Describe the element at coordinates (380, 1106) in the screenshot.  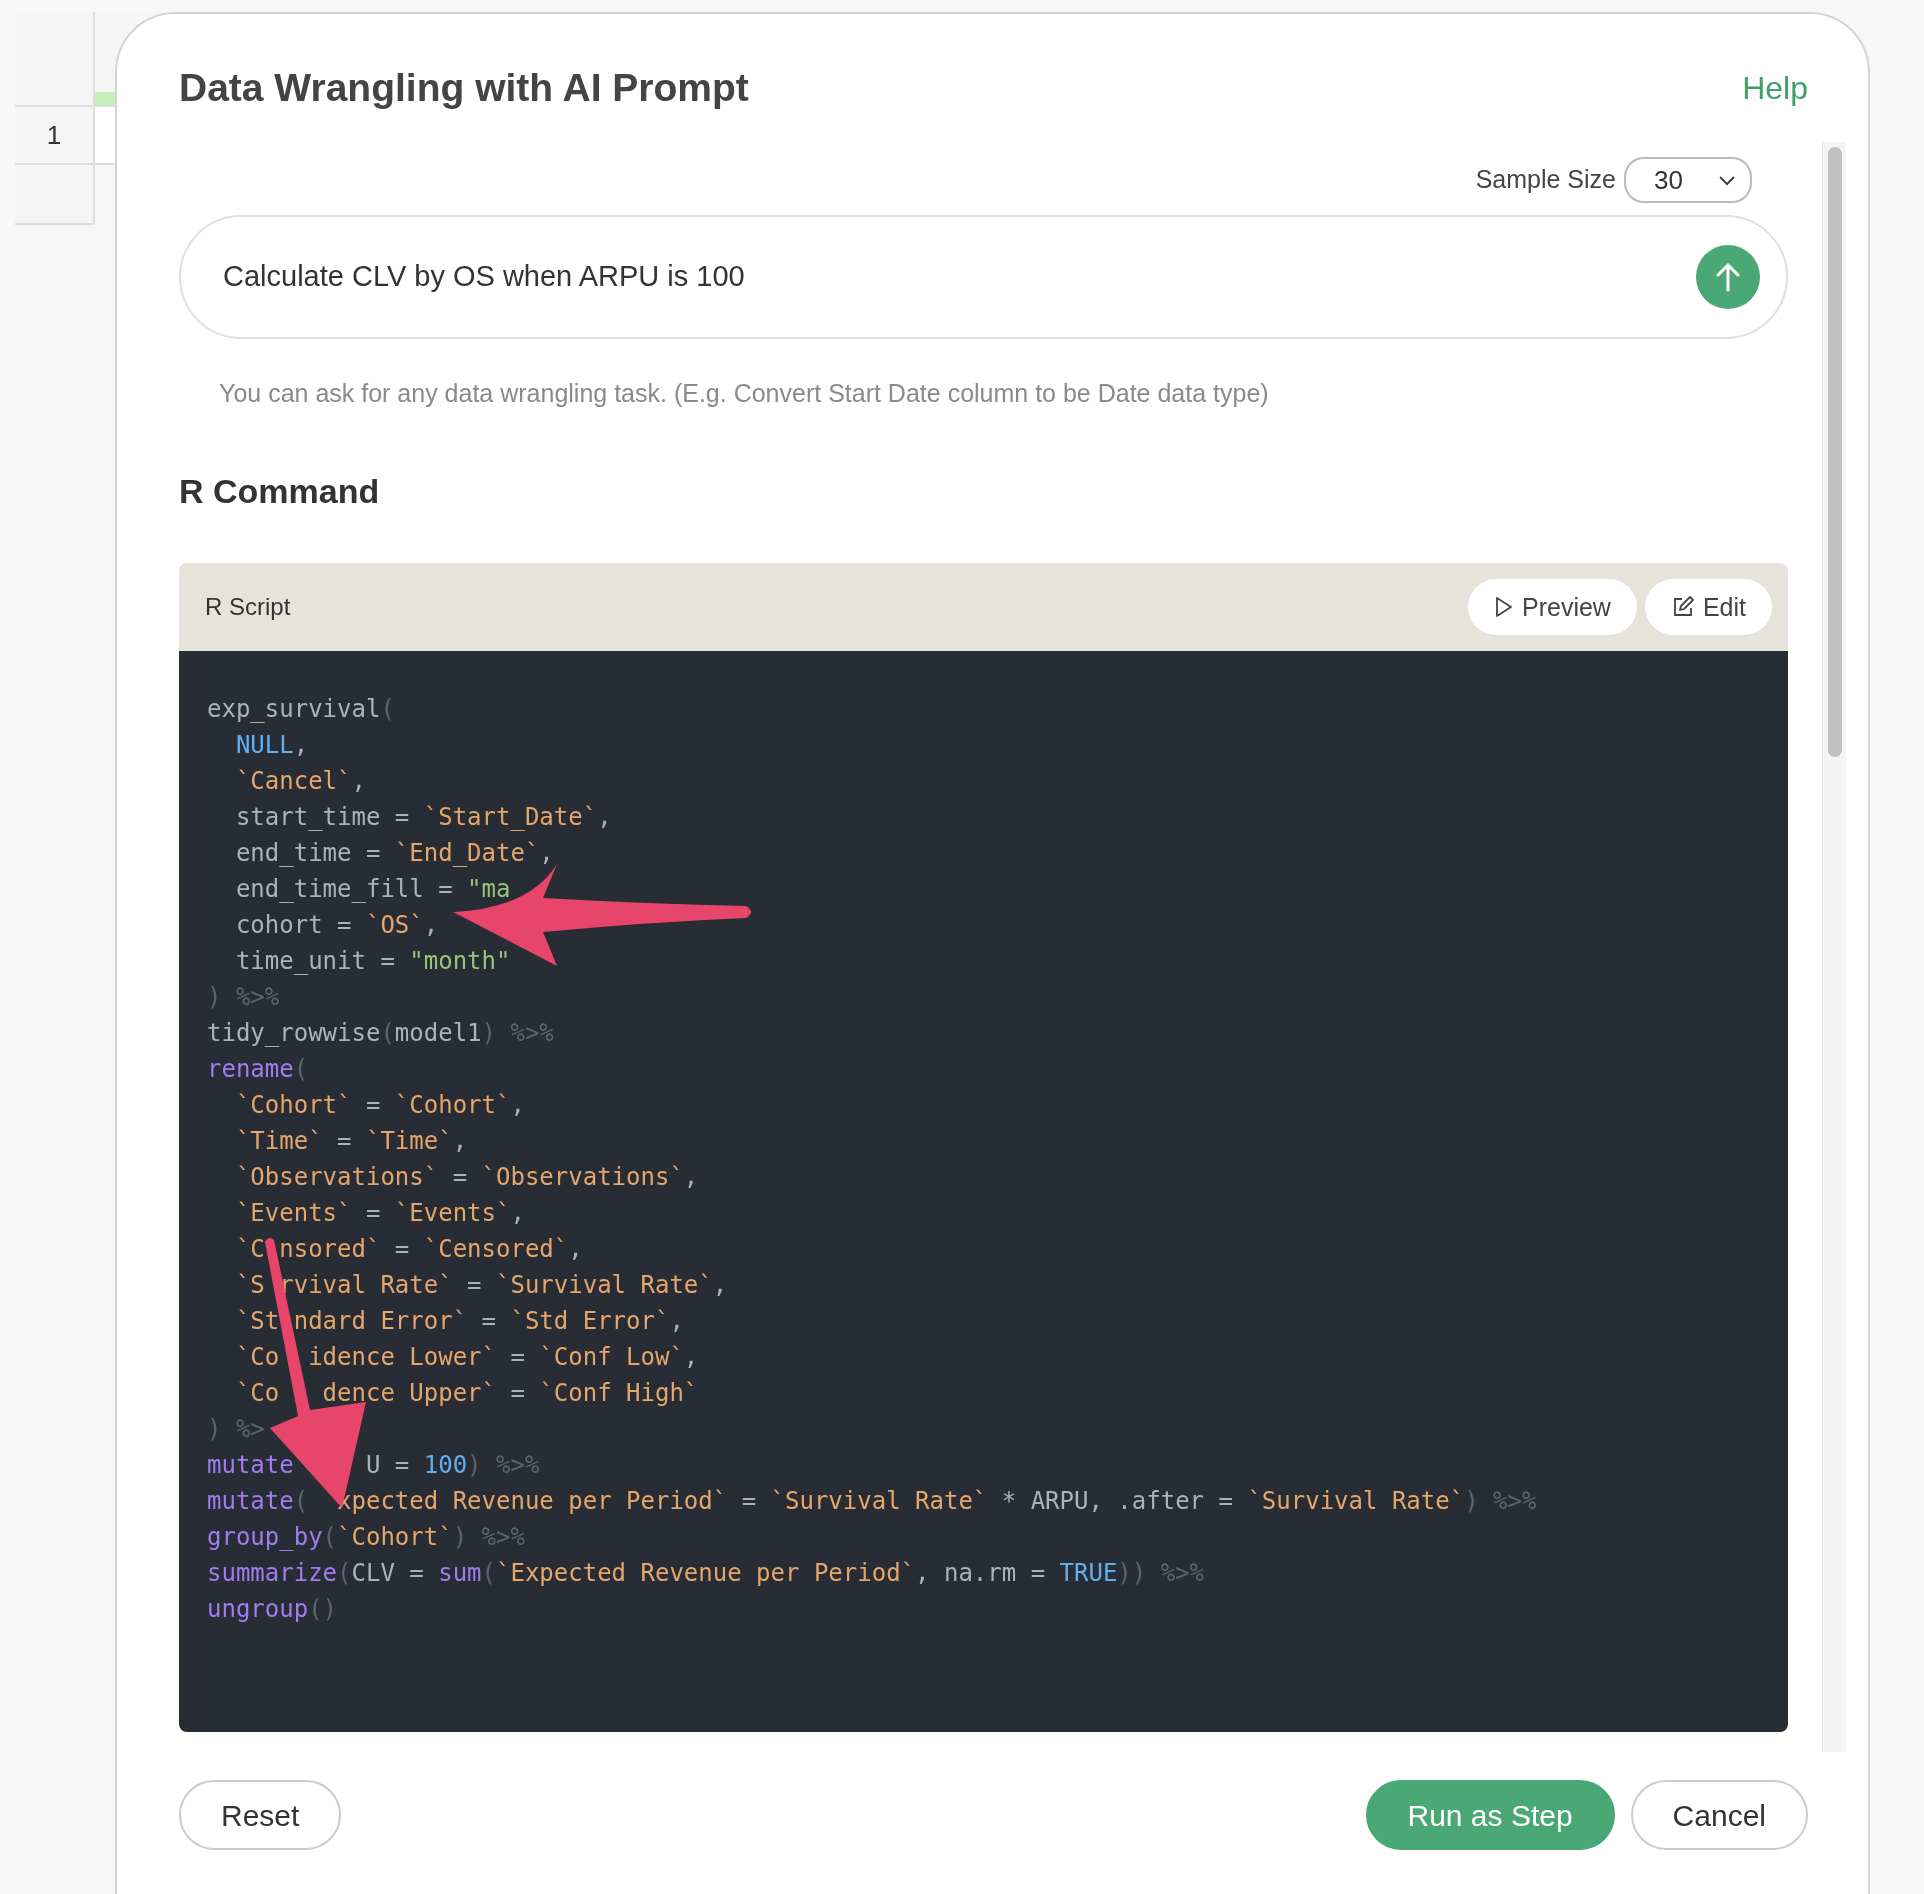
I see `code-line: `Cohort` = `Cohort`,` at that location.